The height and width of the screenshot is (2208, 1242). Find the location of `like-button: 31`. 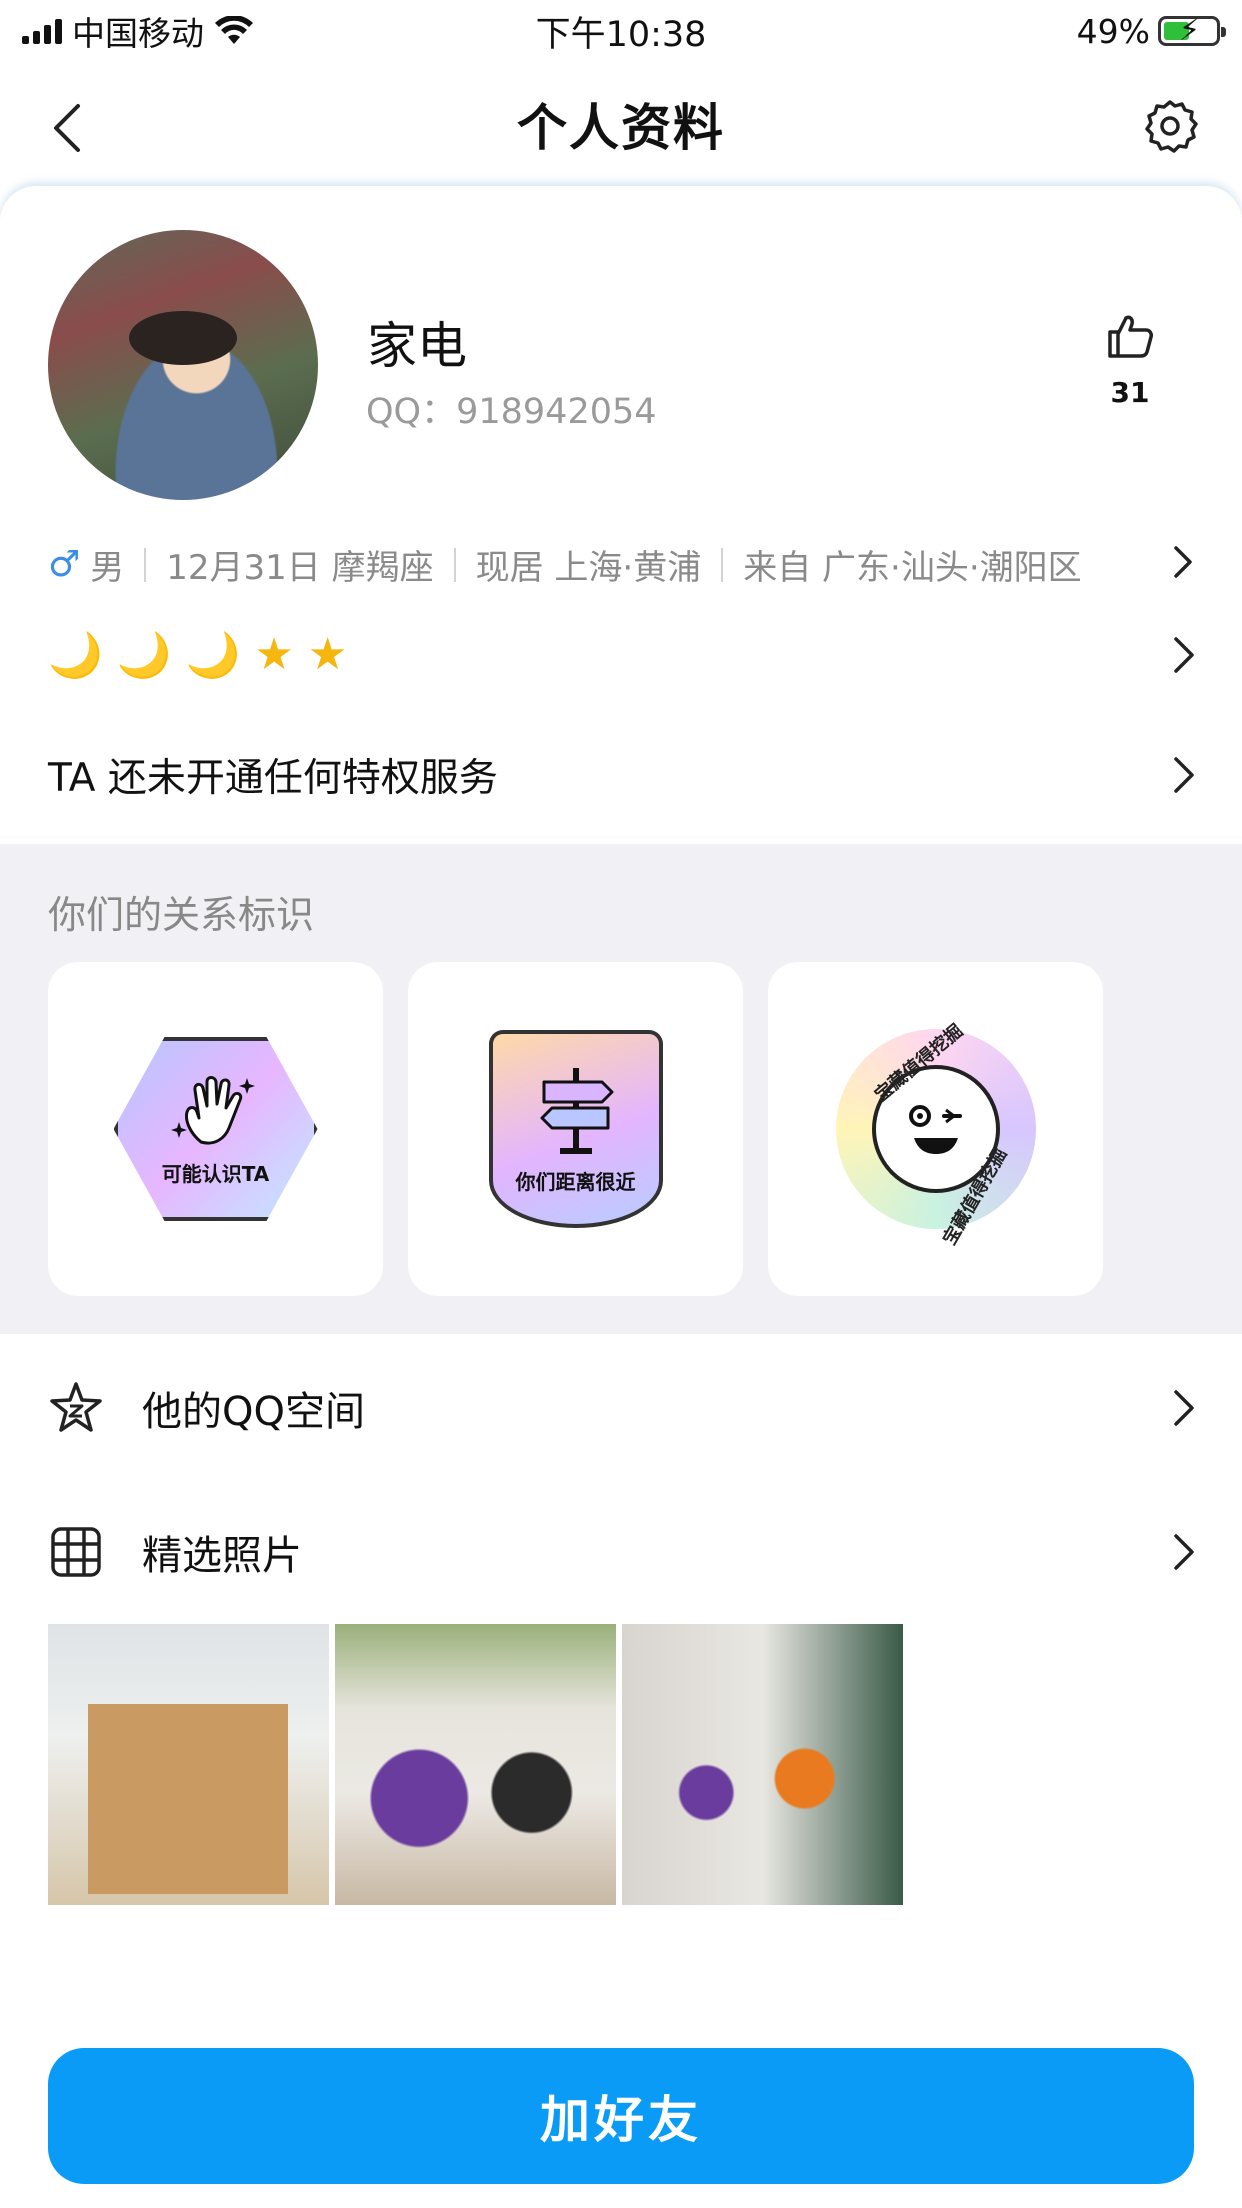

like-button: 31 is located at coordinates (1130, 359).